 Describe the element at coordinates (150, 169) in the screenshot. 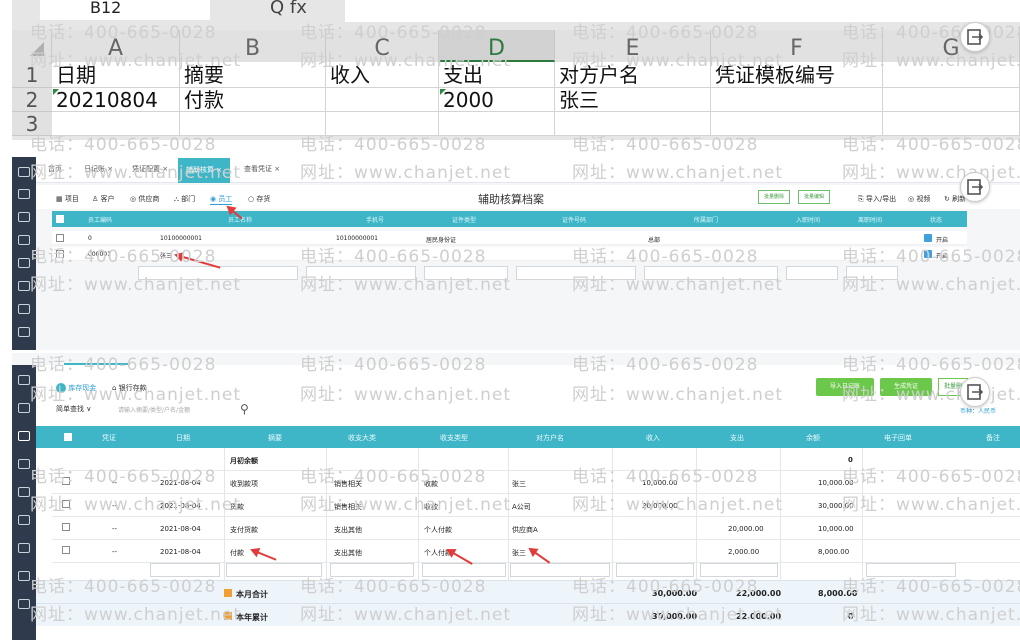

I see `tab-voucher-config: 凭证配置 ×` at that location.